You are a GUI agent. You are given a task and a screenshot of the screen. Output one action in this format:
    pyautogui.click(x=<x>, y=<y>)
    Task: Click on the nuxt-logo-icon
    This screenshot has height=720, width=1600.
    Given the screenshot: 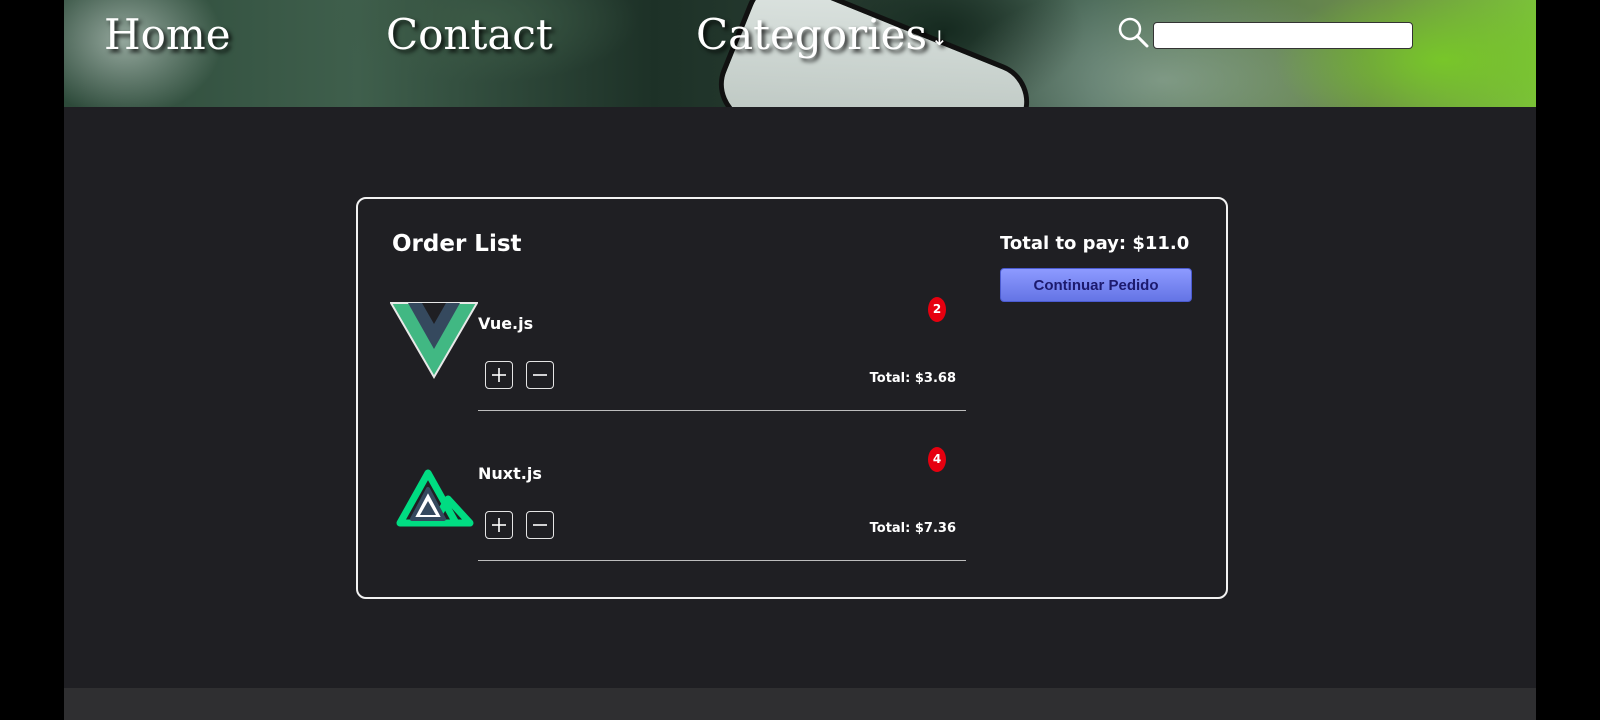 What is the action you would take?
    pyautogui.click(x=435, y=498)
    